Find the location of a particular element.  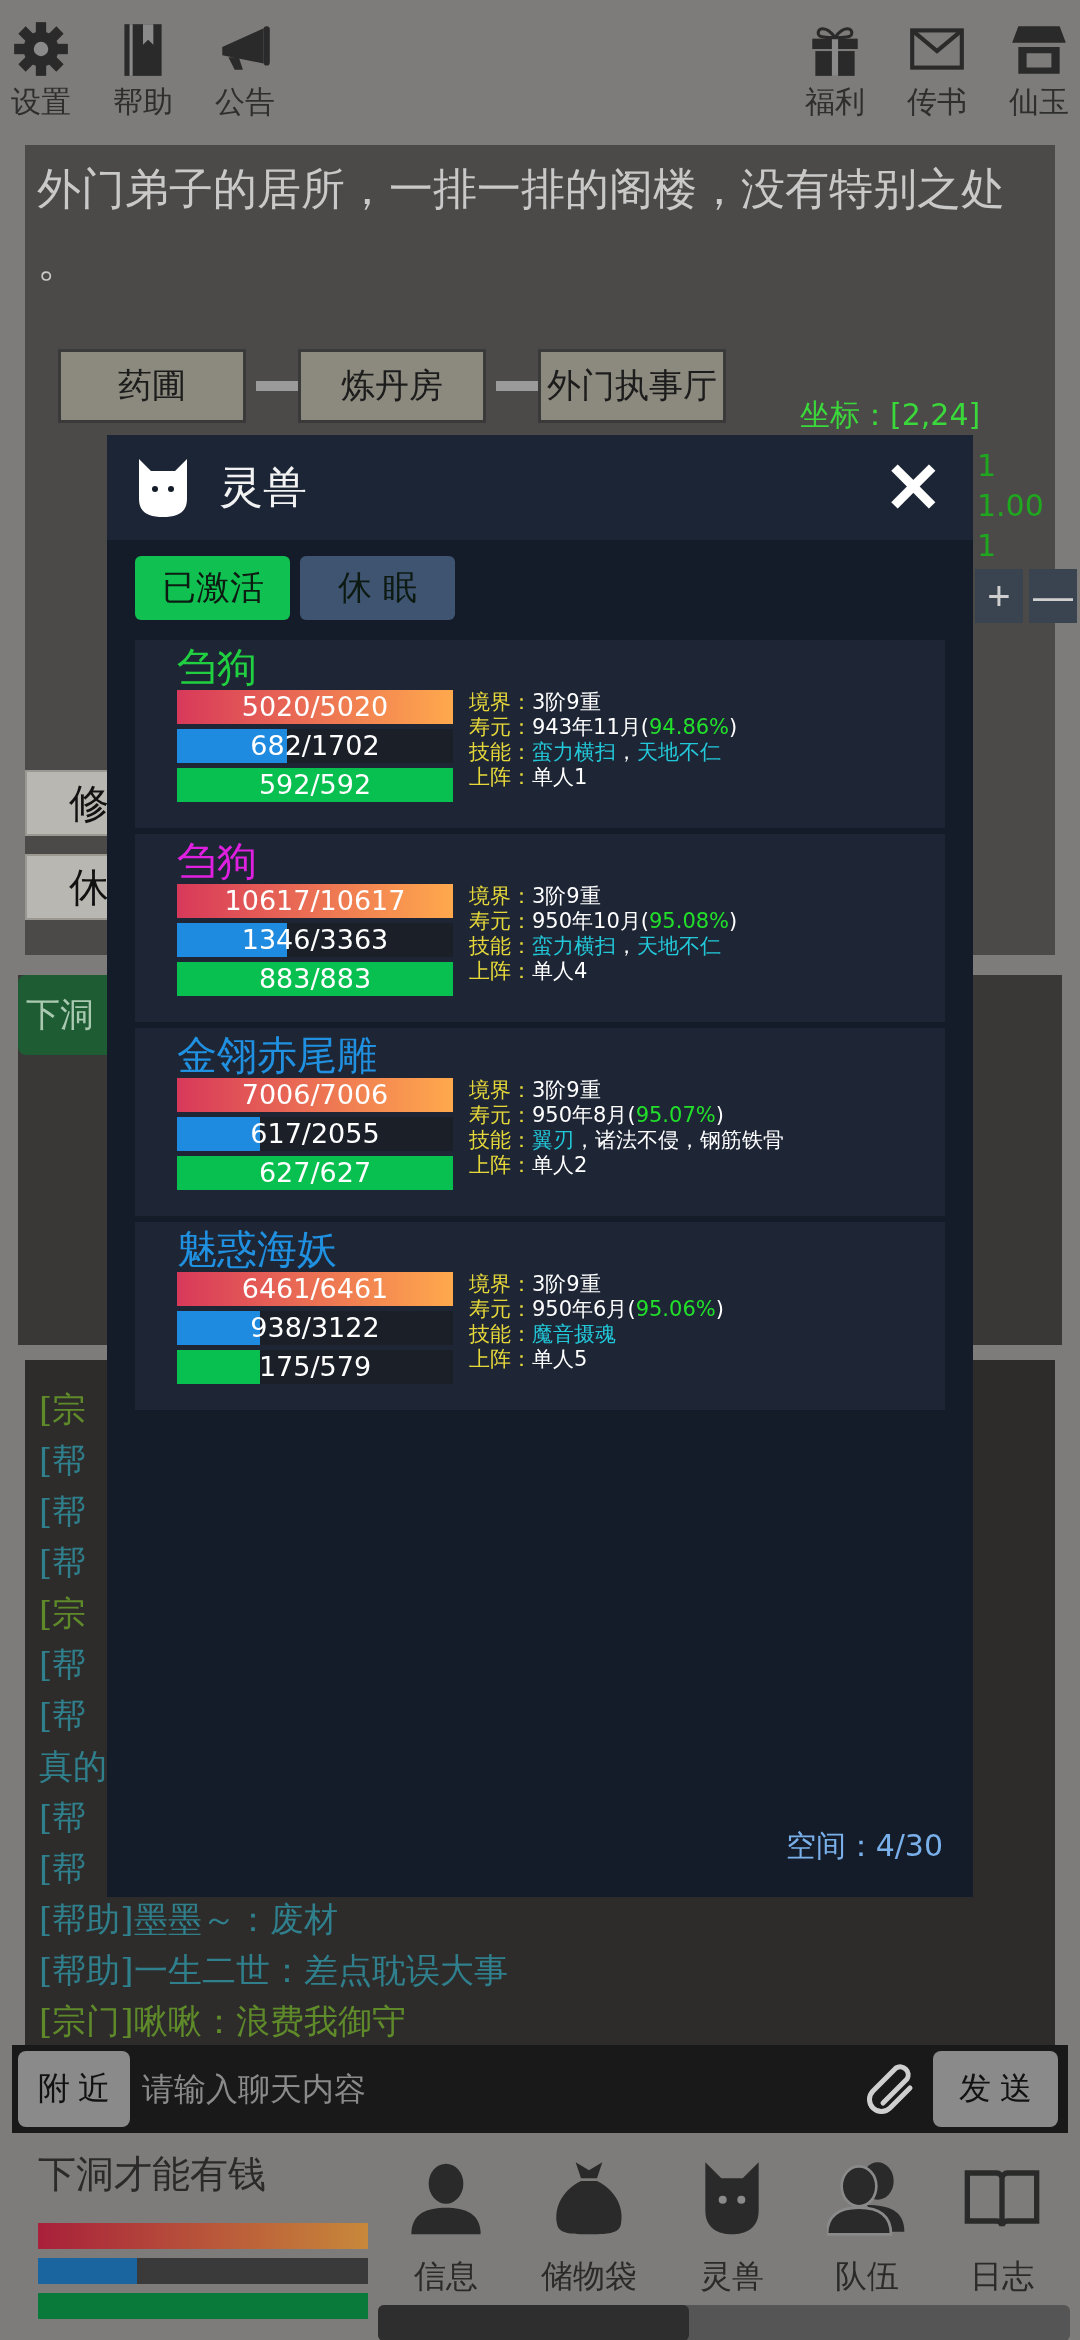

chat-message: [帮助]墨墨～：废材 is located at coordinates (188, 1919).